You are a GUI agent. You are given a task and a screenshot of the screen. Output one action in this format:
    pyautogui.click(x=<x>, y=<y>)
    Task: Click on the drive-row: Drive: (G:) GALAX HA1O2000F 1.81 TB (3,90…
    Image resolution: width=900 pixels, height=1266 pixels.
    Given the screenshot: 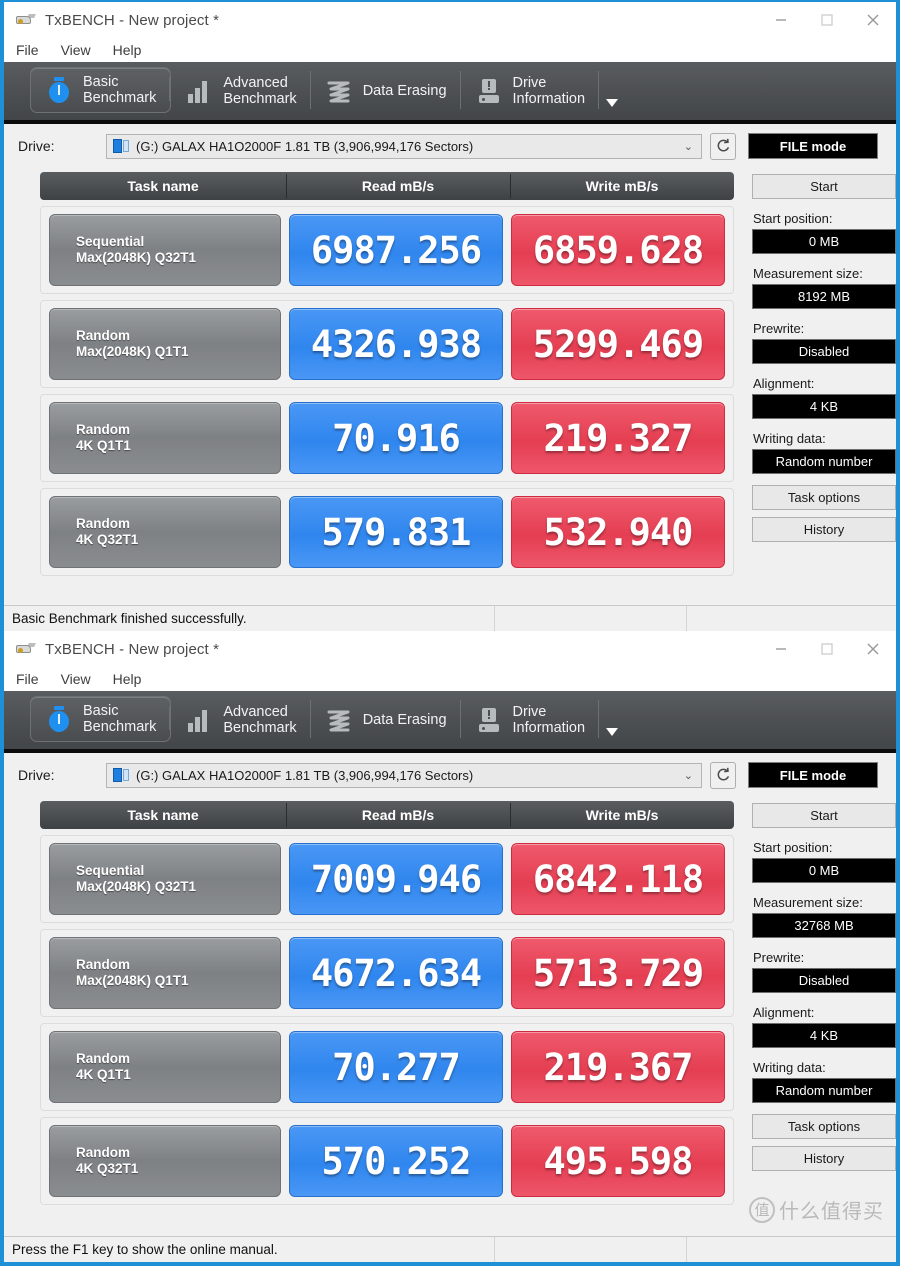 What is the action you would take?
    pyautogui.click(x=450, y=146)
    